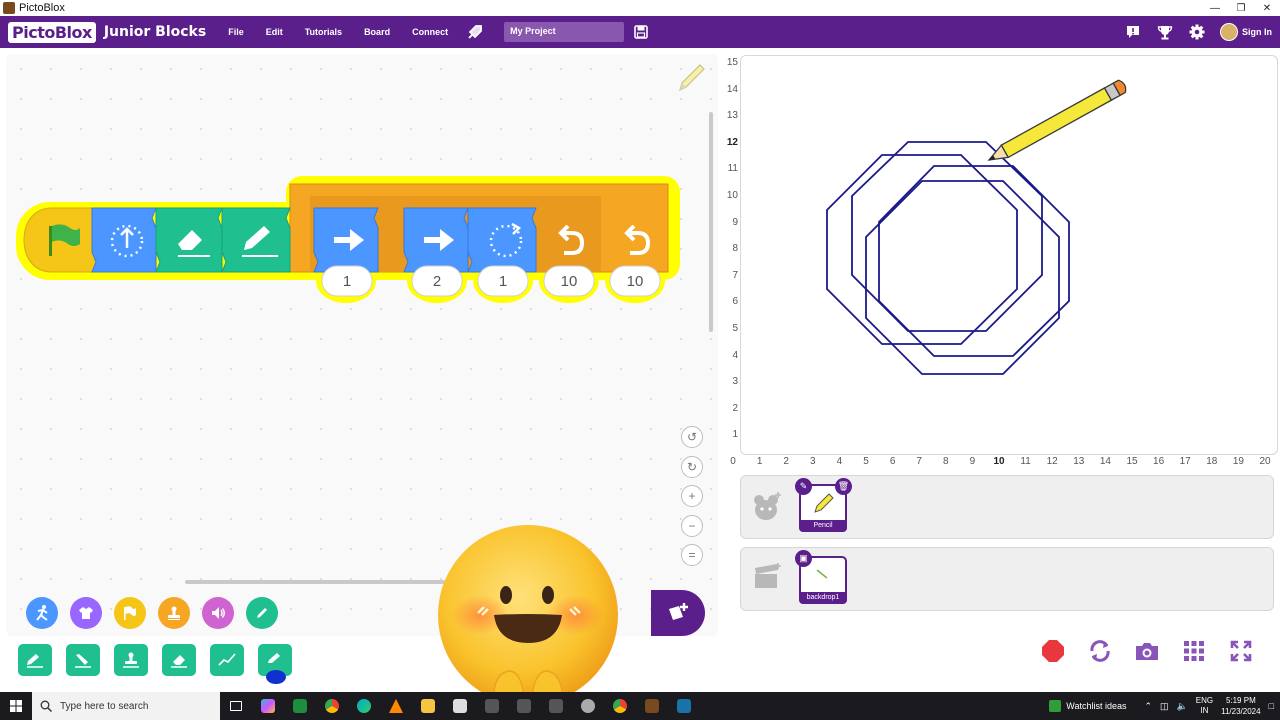  Describe the element at coordinates (652, 706) in the screenshot. I see `taskbar-app-pictoblox` at that location.